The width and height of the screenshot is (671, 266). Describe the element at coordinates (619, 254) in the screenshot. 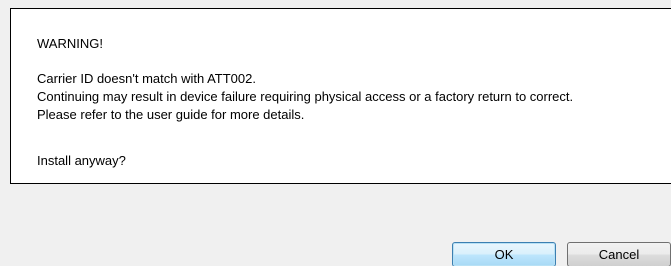

I see `cancel-button: Cancel` at that location.